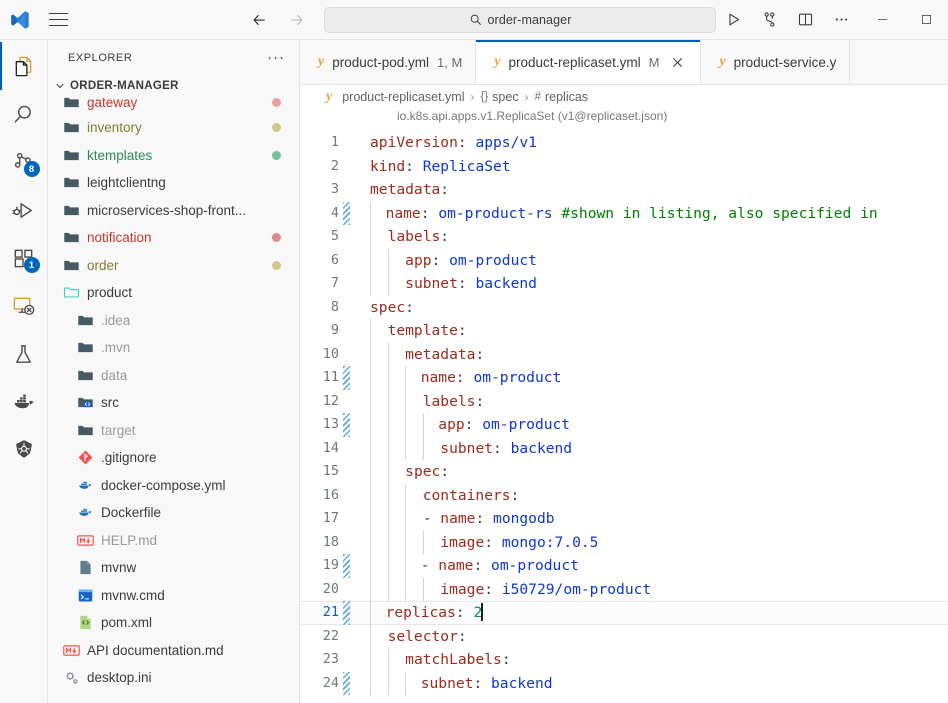 The height and width of the screenshot is (703, 948). Describe the element at coordinates (334, 283) in the screenshot. I see `line-number: 7` at that location.